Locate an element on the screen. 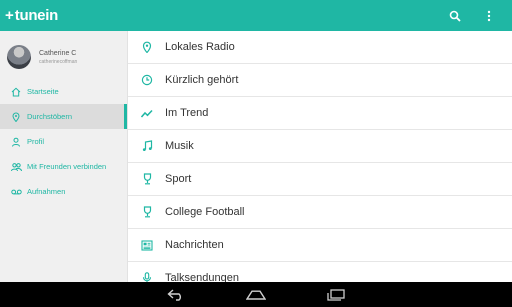 The width and height of the screenshot is (512, 307). sidebar-item-label: Durchstöbern is located at coordinates (50, 116).